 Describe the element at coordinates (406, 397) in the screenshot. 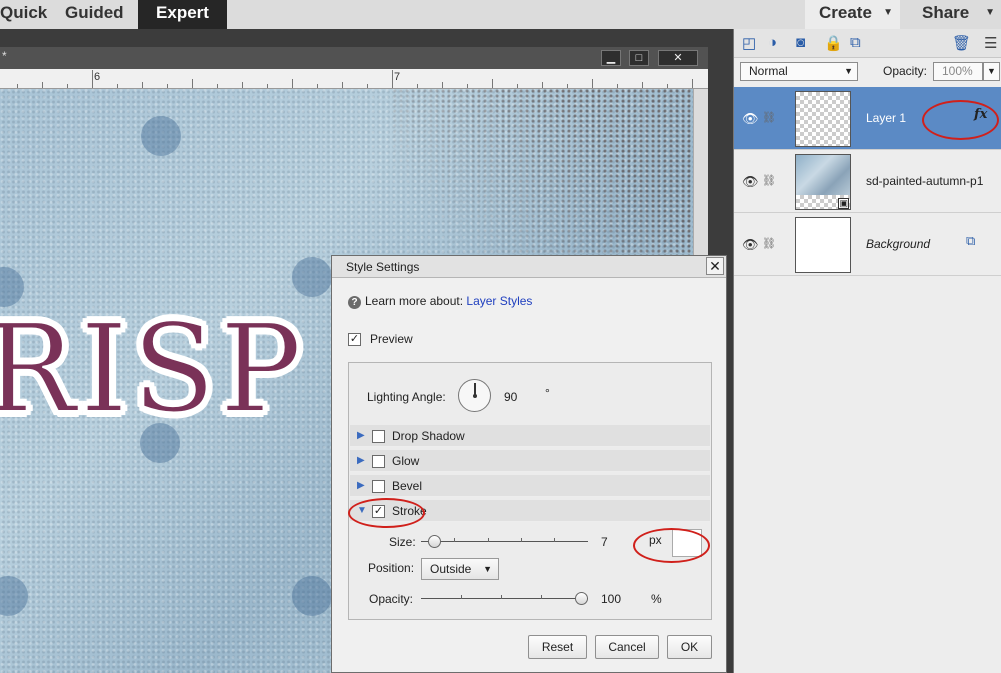

I see `lighting-angle-label: Lighting Angle:` at that location.